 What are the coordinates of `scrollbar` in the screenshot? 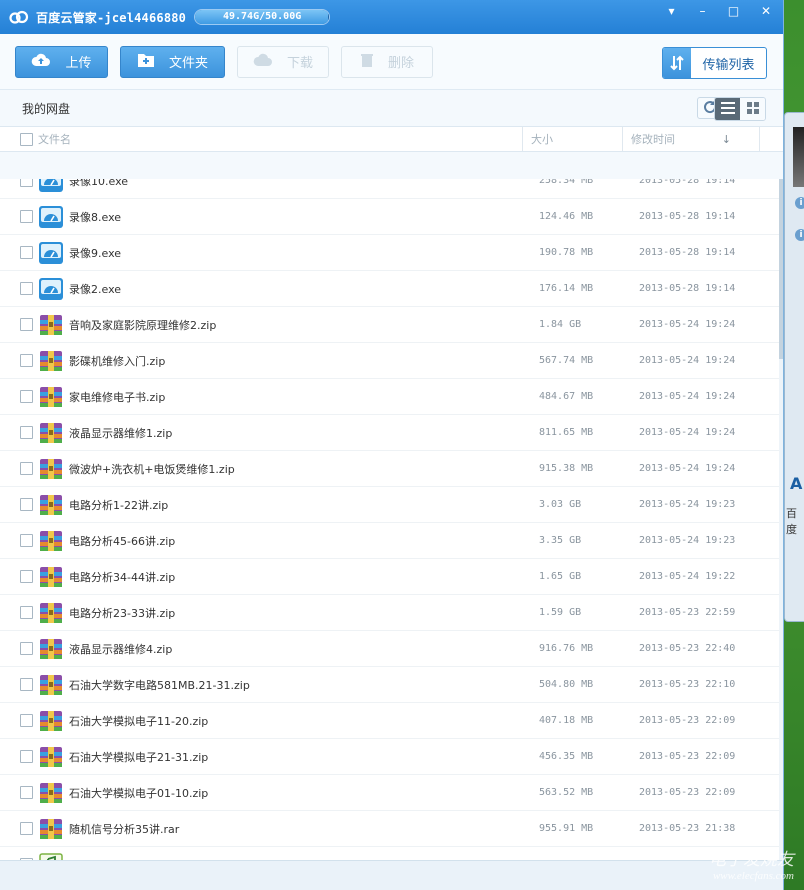 It's located at (781, 519).